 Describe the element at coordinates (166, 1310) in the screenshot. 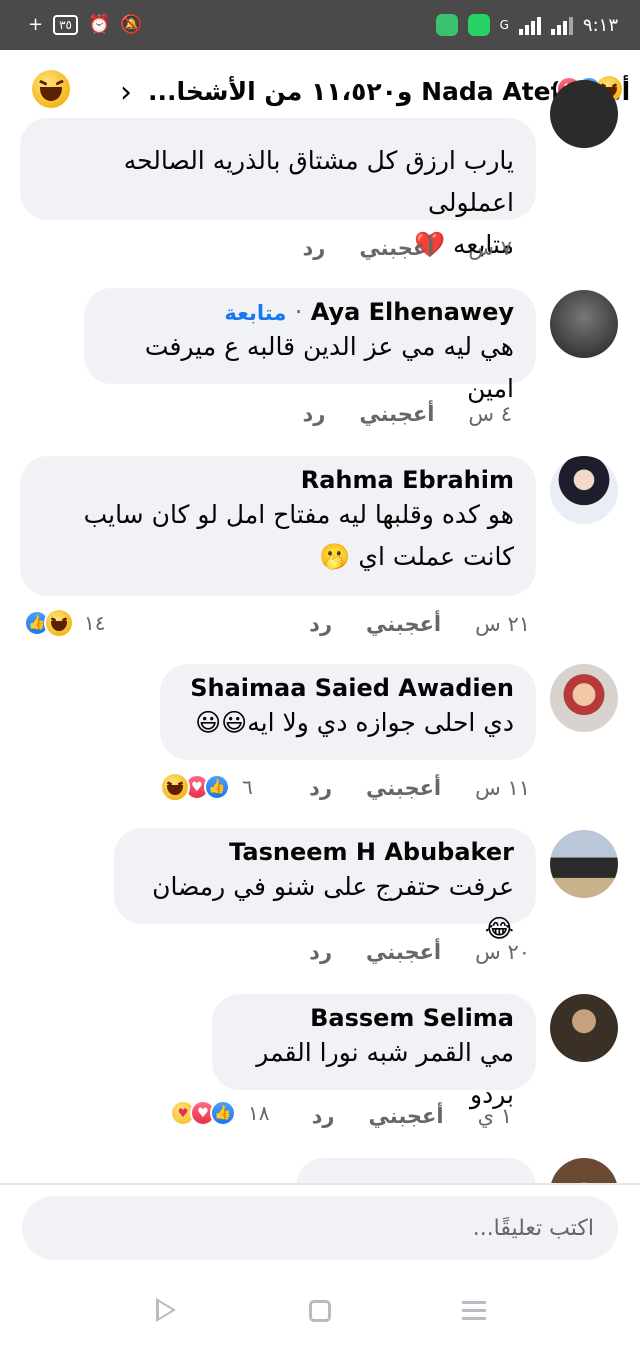

I see `back-nav-icon` at that location.